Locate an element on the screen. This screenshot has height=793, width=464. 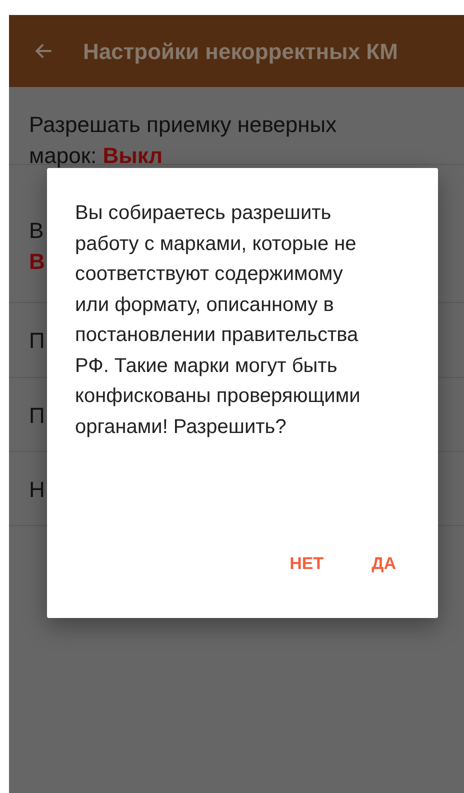
app-bar-title: Настройки некорректных КМ is located at coordinates (240, 52).